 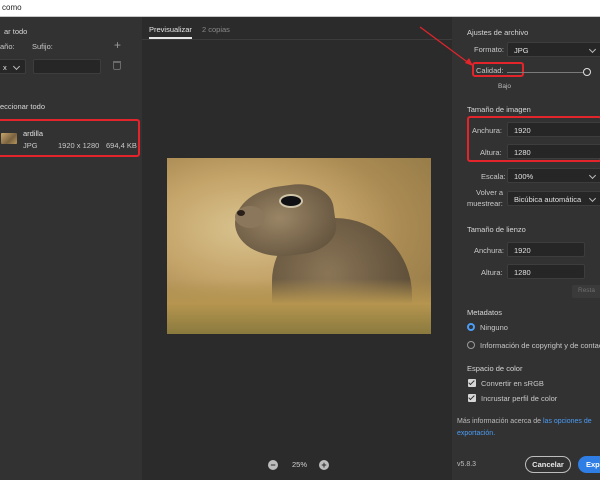 I want to click on annotation-arrow-overlay, so click(x=446, y=46).